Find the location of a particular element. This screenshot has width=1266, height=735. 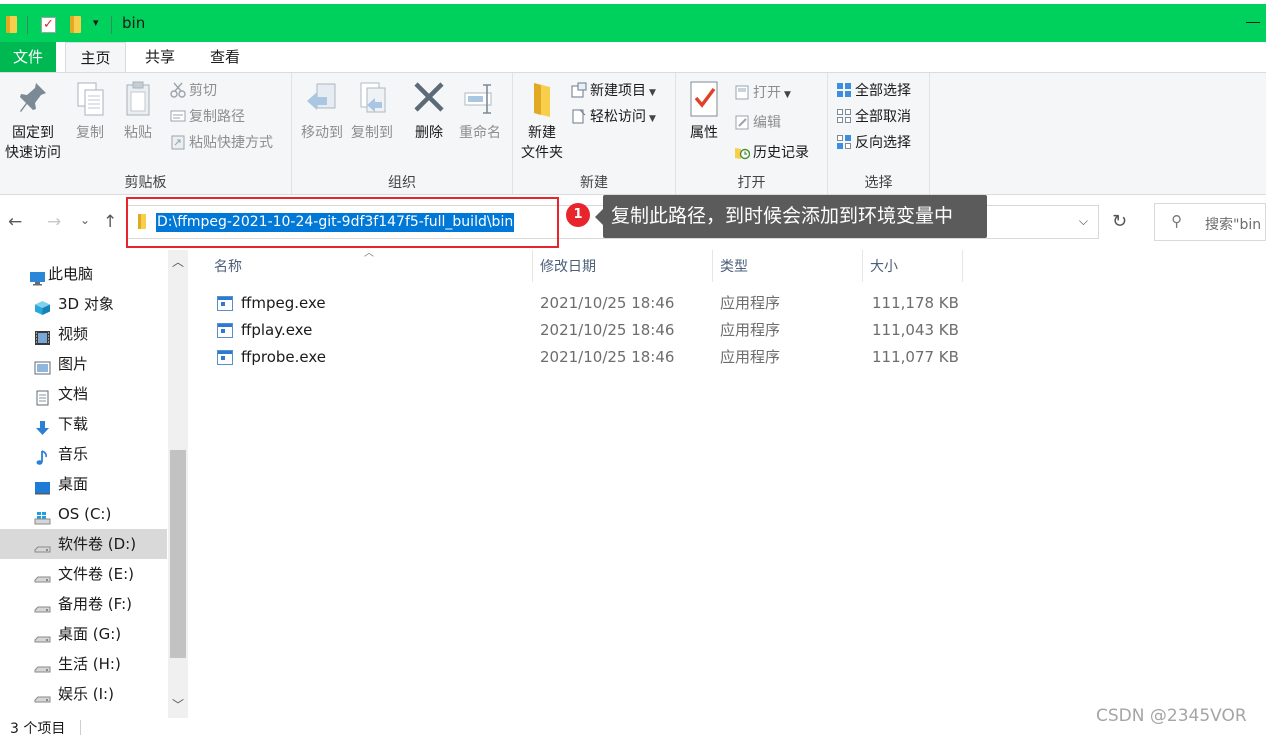

nav-item-label: OS (C:) is located at coordinates (85, 514).